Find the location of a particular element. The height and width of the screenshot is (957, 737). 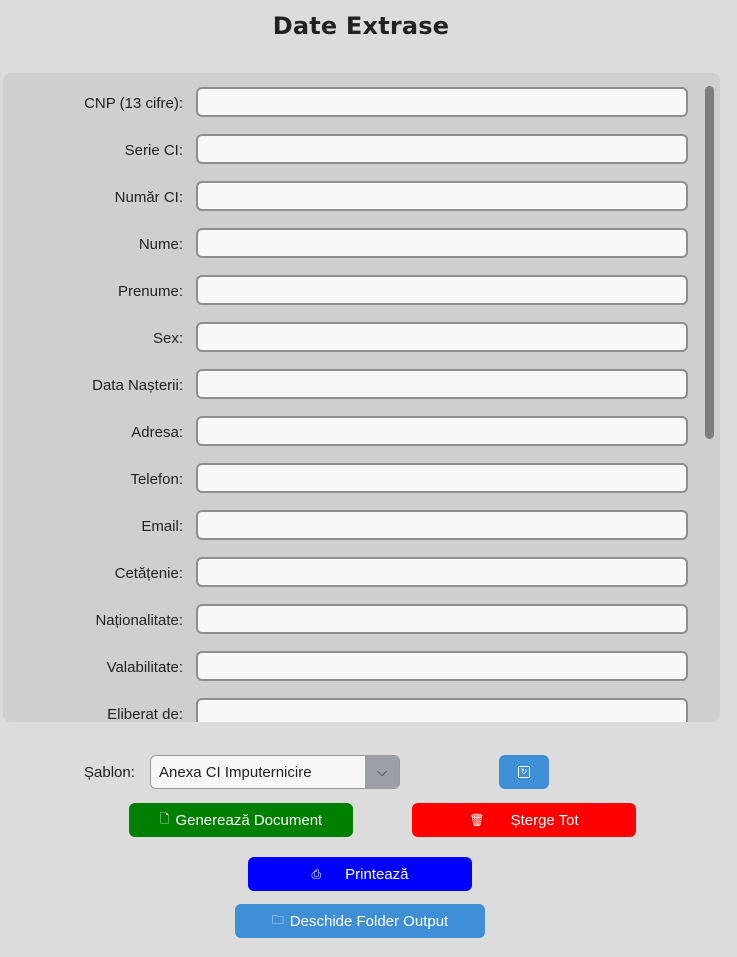

form-row-data-nasterii: Data Nașterii: is located at coordinates (353, 392).